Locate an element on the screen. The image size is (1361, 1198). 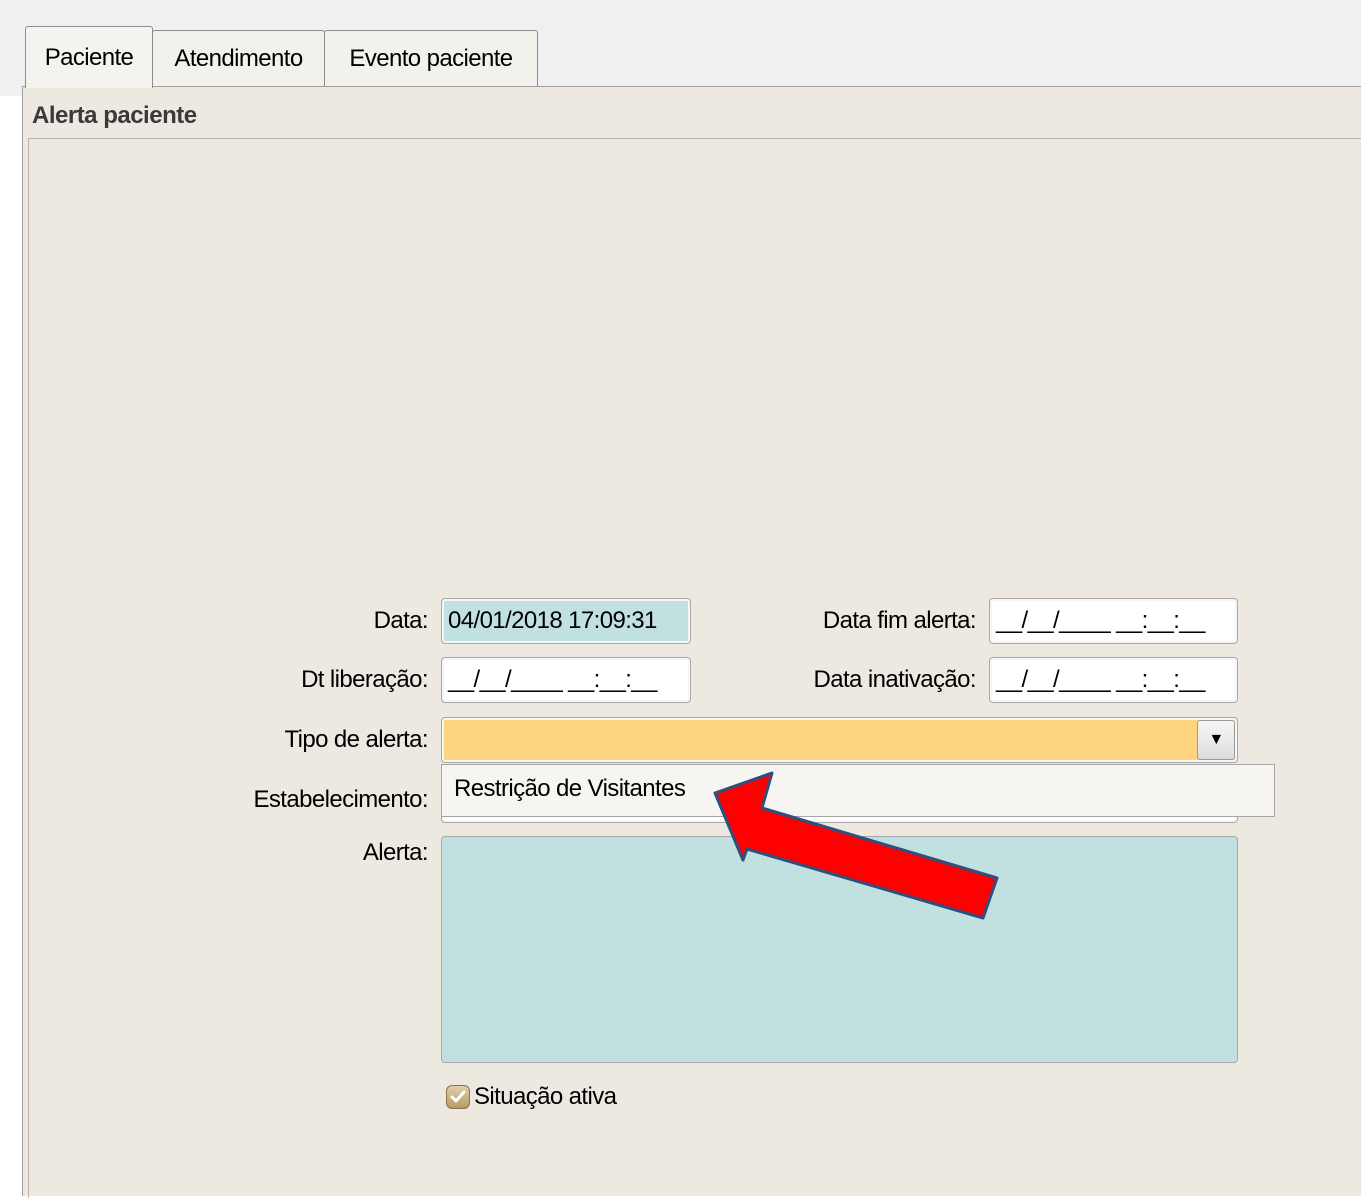
data-inativacao-label: Data inativação: is located at coordinates (894, 679).